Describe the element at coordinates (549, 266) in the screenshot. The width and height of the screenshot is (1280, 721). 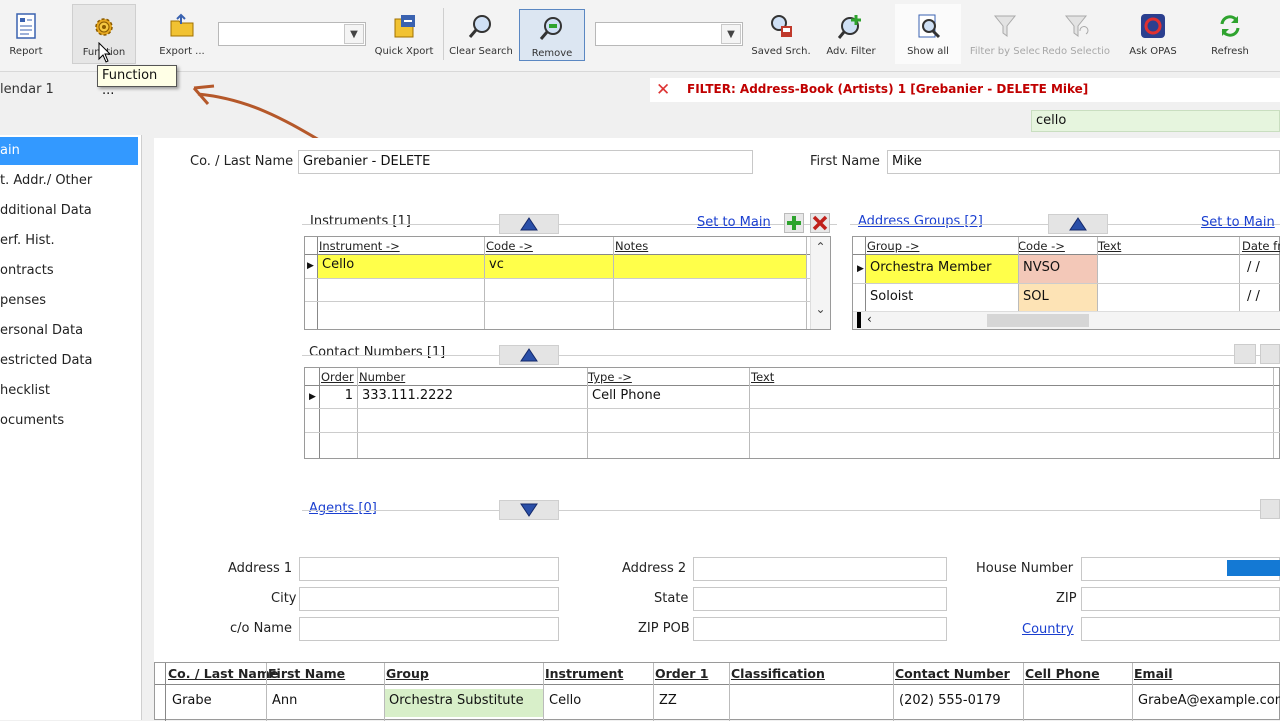
I see `code-cell: vc` at that location.